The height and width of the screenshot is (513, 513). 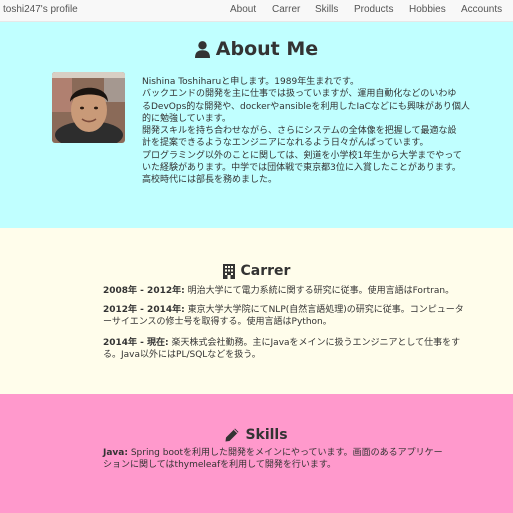 What do you see at coordinates (232, 435) in the screenshot?
I see `pencil-icon` at bounding box center [232, 435].